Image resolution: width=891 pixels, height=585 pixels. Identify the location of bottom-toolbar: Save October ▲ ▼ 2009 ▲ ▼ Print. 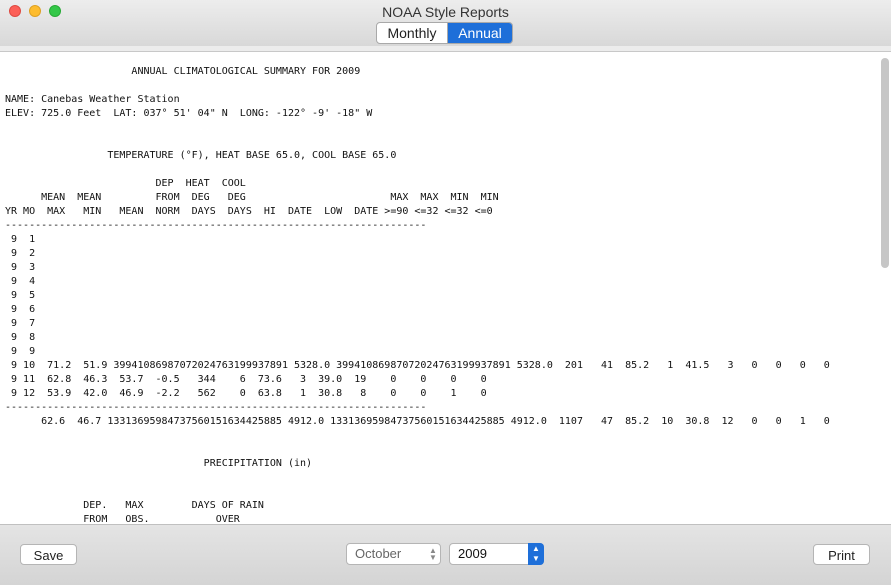
(445, 555).